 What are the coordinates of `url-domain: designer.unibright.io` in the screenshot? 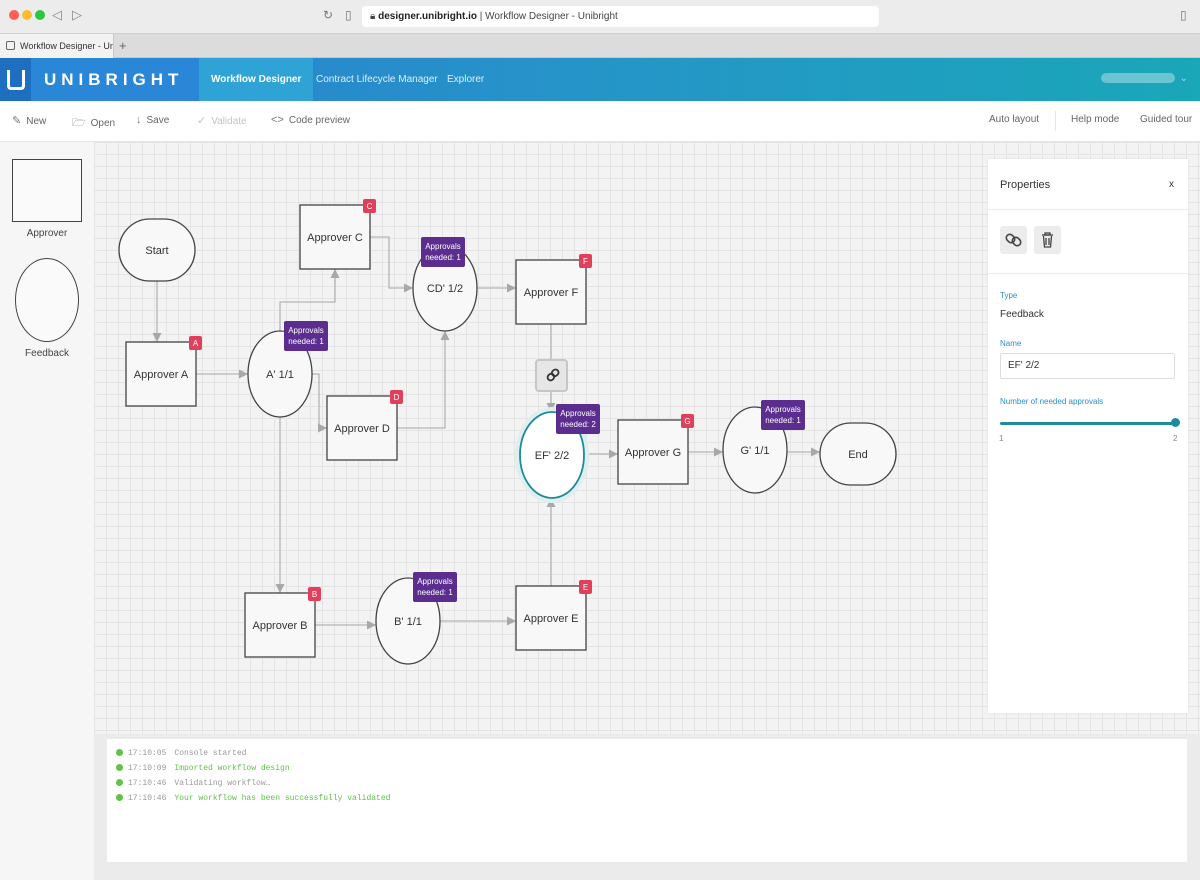 It's located at (428, 16).